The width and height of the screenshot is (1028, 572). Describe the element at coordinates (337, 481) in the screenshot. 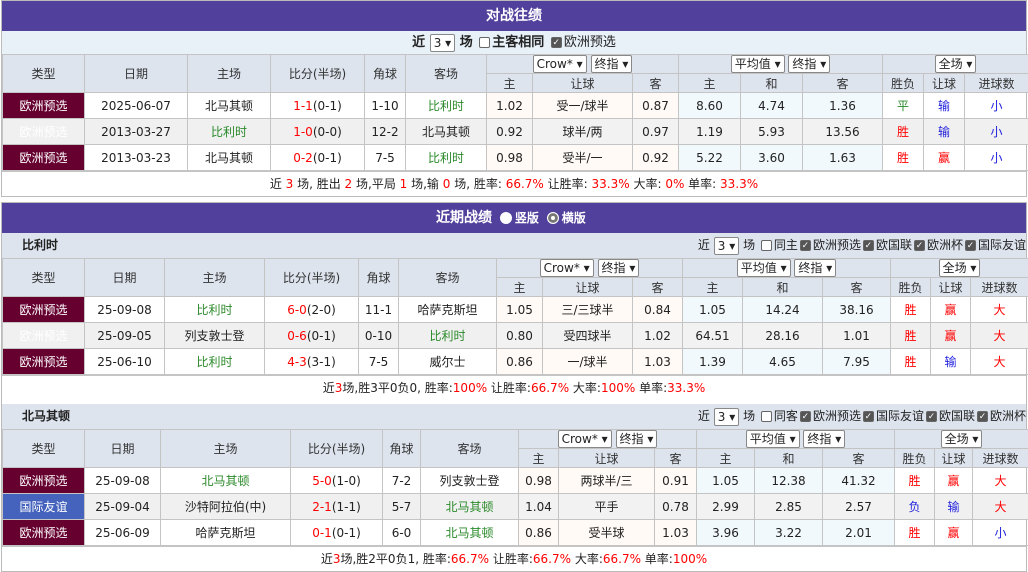

I see `match-score: 5-0(1-0)` at that location.